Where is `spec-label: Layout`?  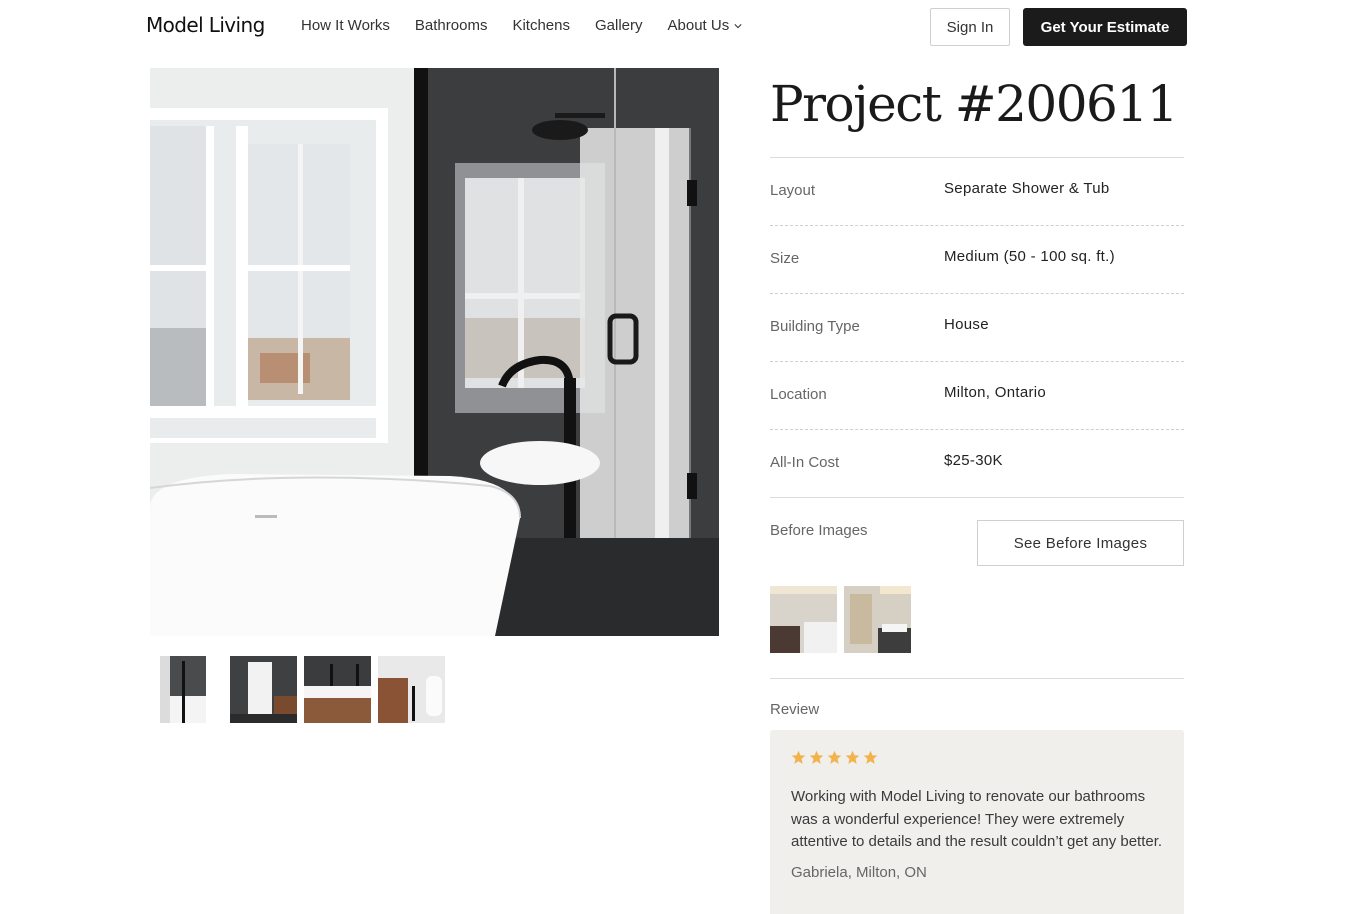 spec-label: Layout is located at coordinates (793, 190).